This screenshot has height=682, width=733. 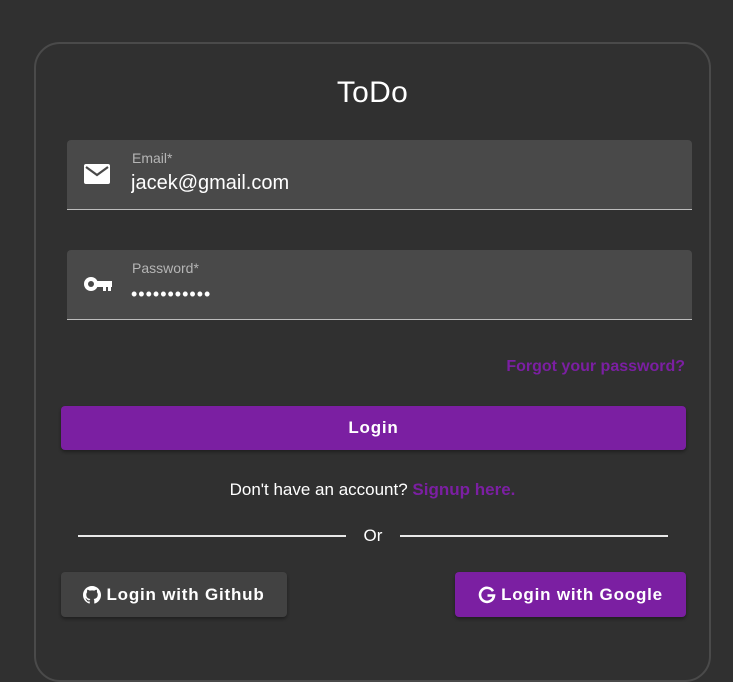 I want to click on app-title: ToDo, so click(x=372, y=92).